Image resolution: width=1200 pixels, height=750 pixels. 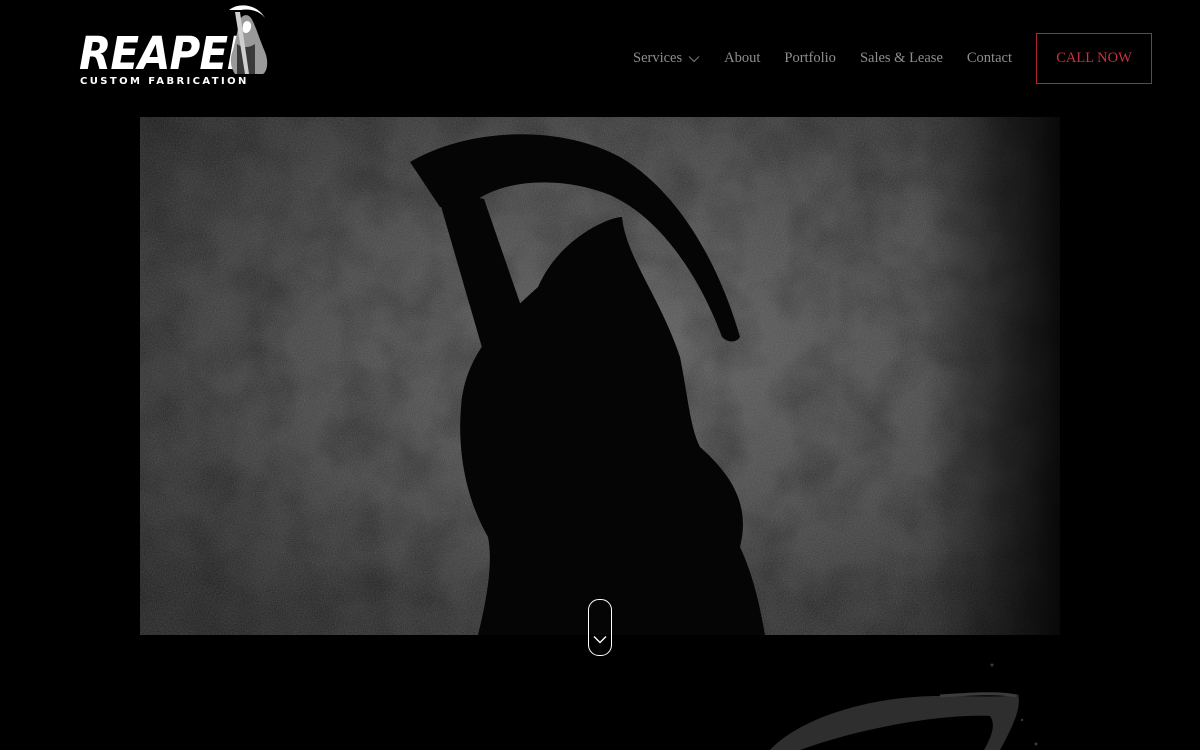 What do you see at coordinates (248, 39) in the screenshot?
I see `grim-reaper-icon` at bounding box center [248, 39].